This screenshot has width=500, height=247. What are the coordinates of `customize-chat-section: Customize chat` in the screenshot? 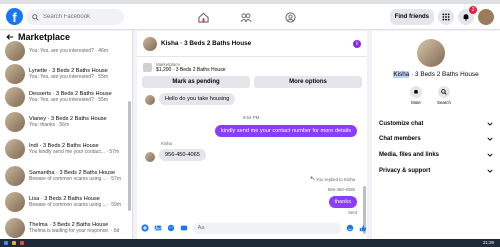 It's located at (436, 124).